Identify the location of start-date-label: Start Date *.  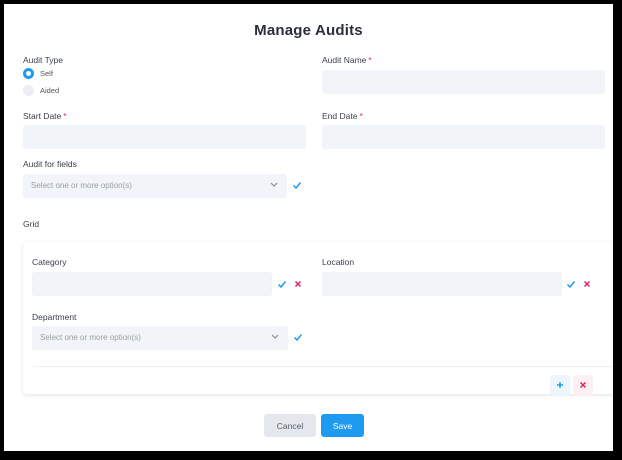
(45, 116).